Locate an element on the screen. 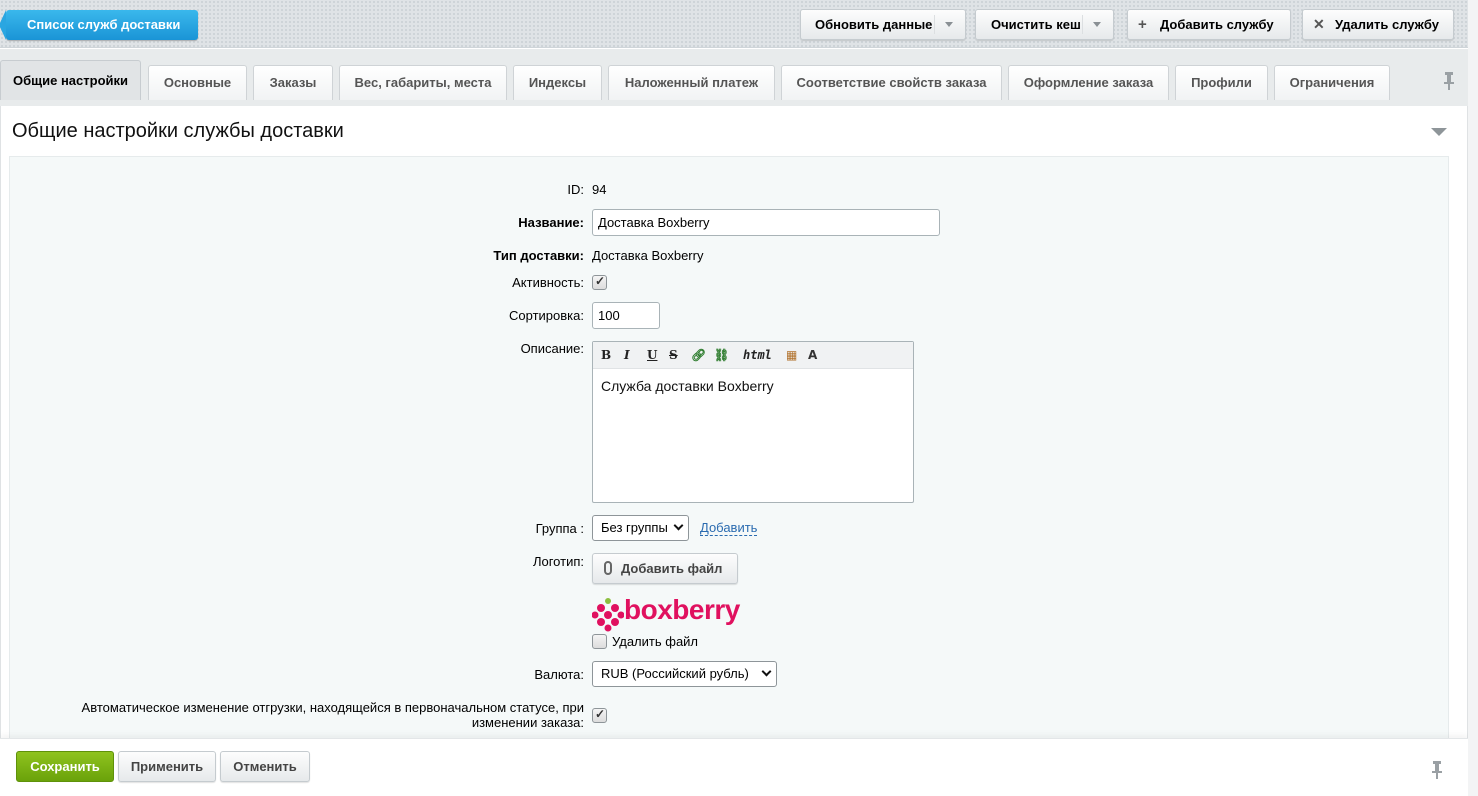 The width and height of the screenshot is (1478, 796). tab-main: Основные is located at coordinates (197, 82).